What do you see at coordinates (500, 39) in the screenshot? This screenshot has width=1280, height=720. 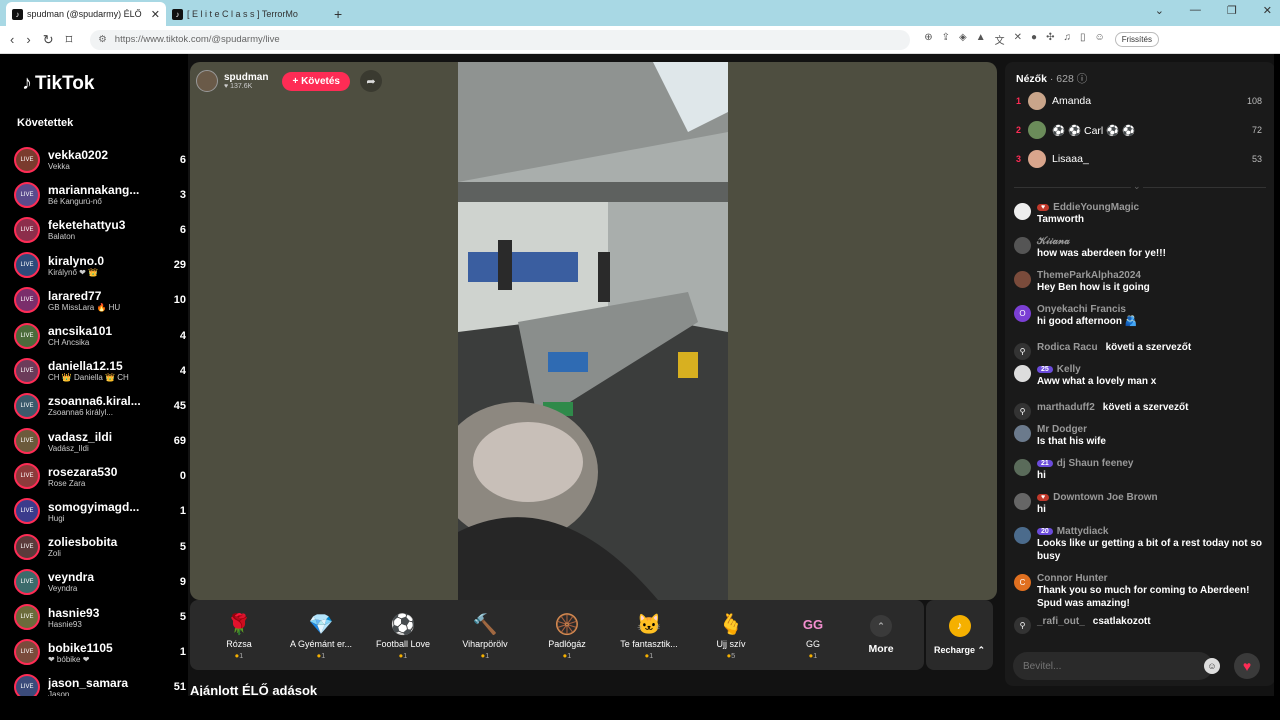 I see `url-field: ⚙ https://www.tiktok.com/@spudarmy/live` at bounding box center [500, 39].